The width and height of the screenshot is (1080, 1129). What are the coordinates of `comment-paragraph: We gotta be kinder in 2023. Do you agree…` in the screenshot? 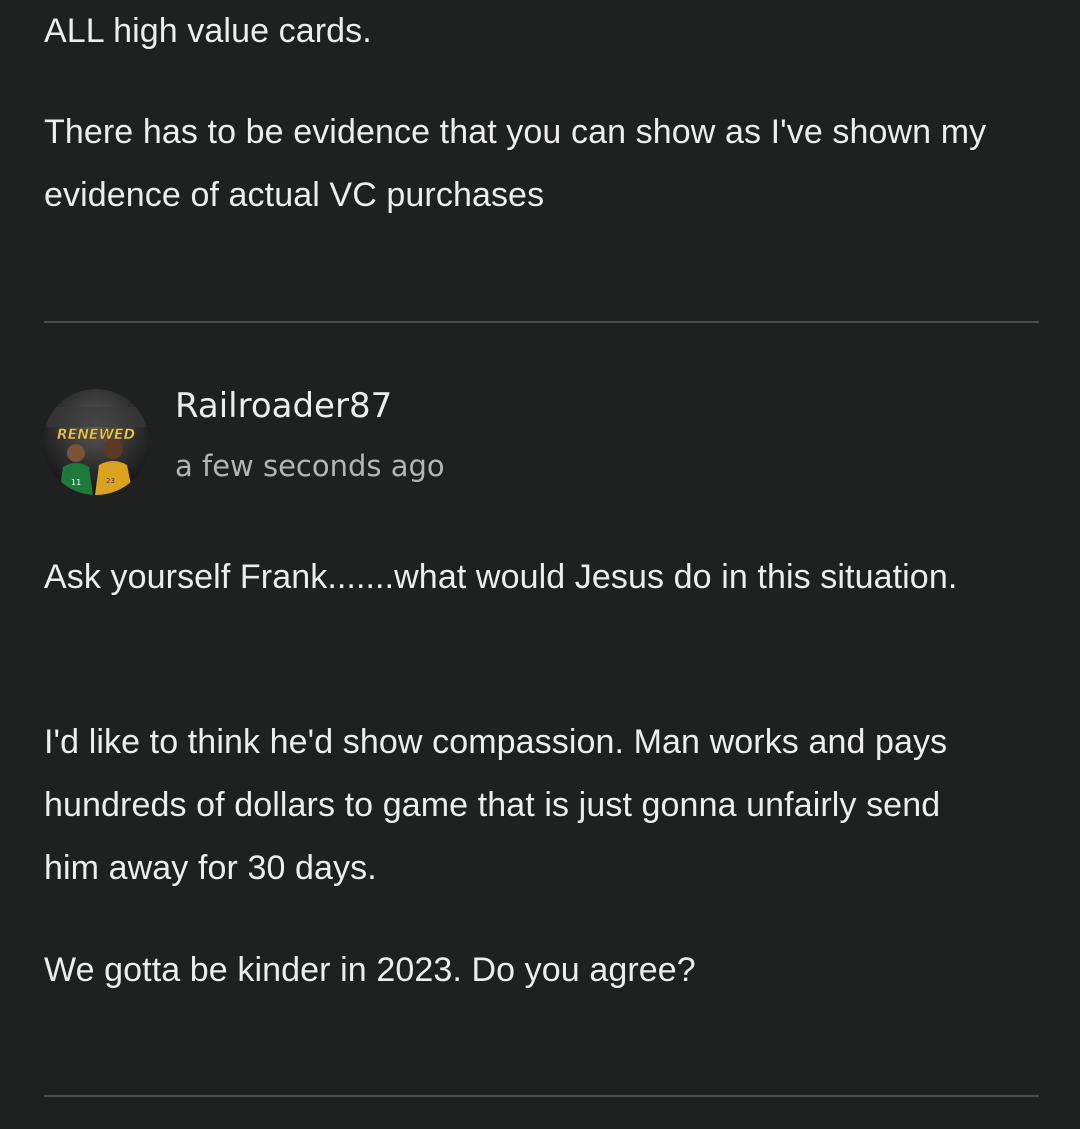 It's located at (370, 970).